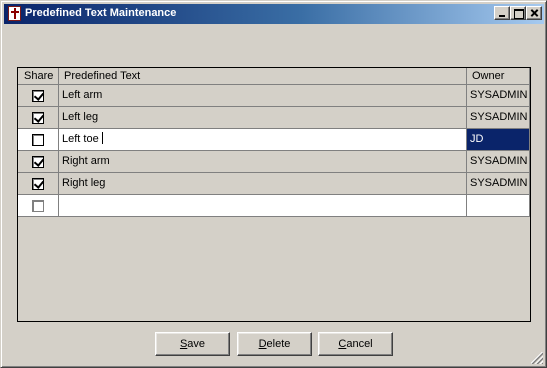  Describe the element at coordinates (80, 139) in the screenshot. I see `predefined-text-value: Left toe` at that location.